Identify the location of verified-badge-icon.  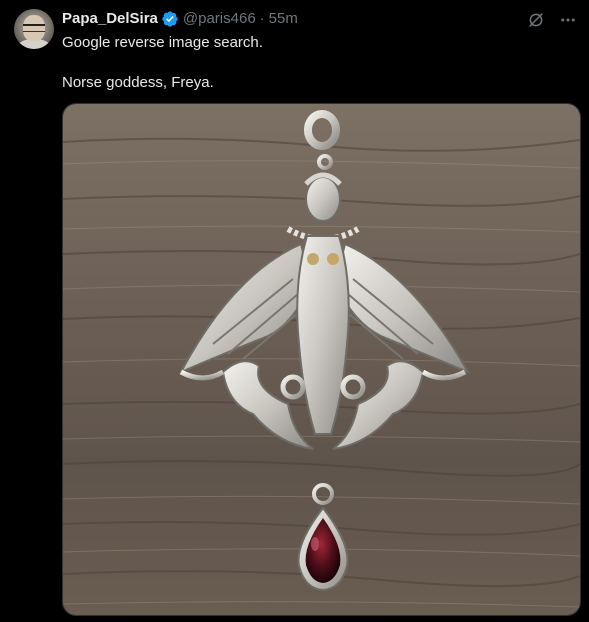
(170, 19).